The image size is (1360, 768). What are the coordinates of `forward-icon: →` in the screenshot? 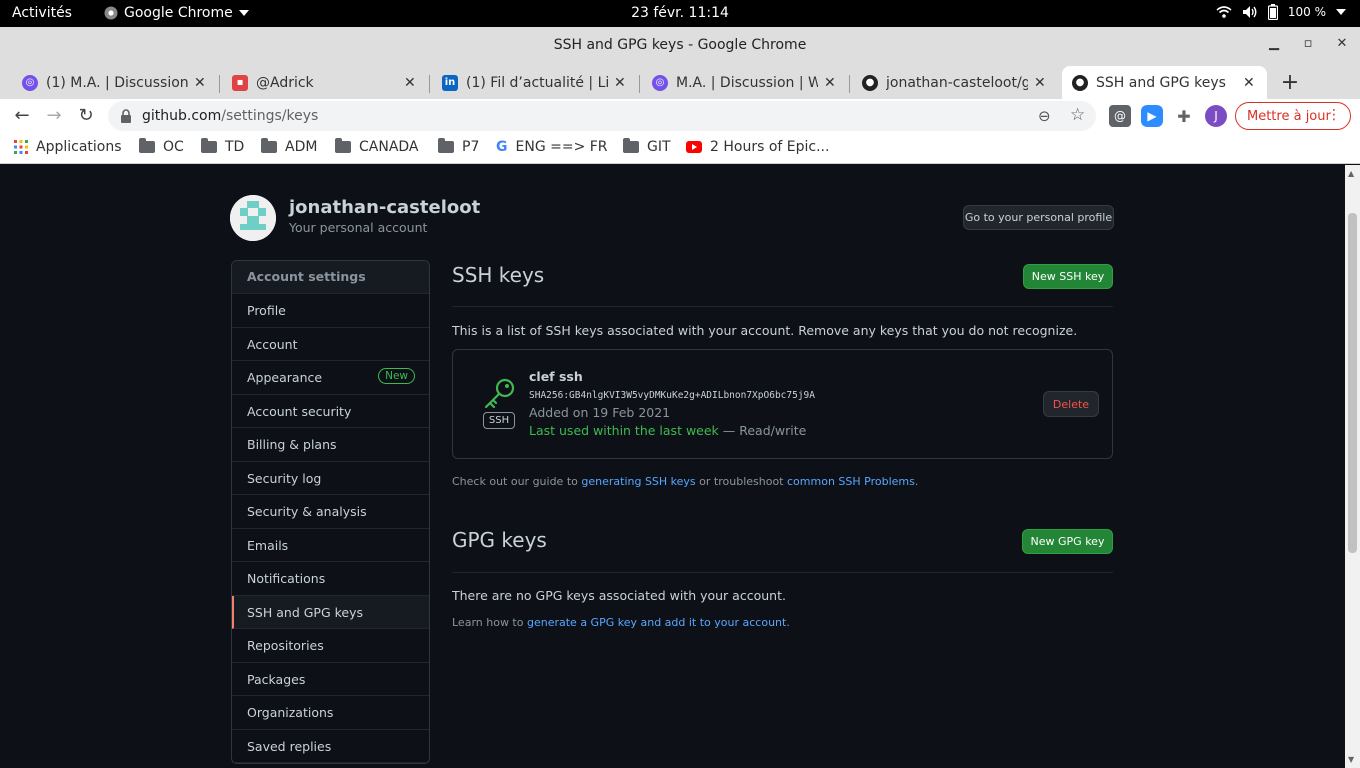 It's located at (54, 116).